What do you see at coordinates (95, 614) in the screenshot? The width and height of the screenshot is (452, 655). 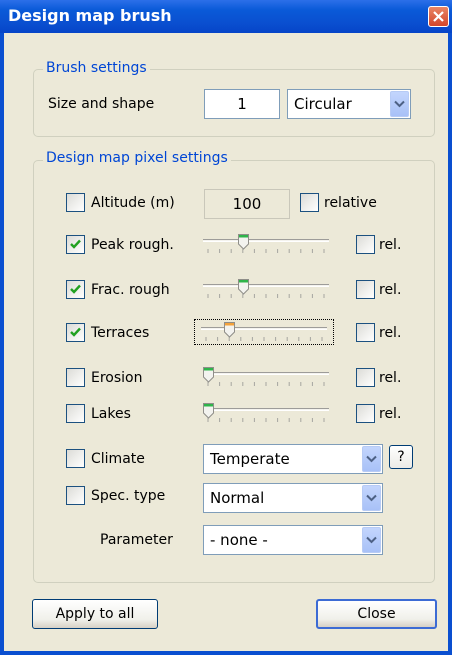 I see `apply-to-all-button: Apply to all` at bounding box center [95, 614].